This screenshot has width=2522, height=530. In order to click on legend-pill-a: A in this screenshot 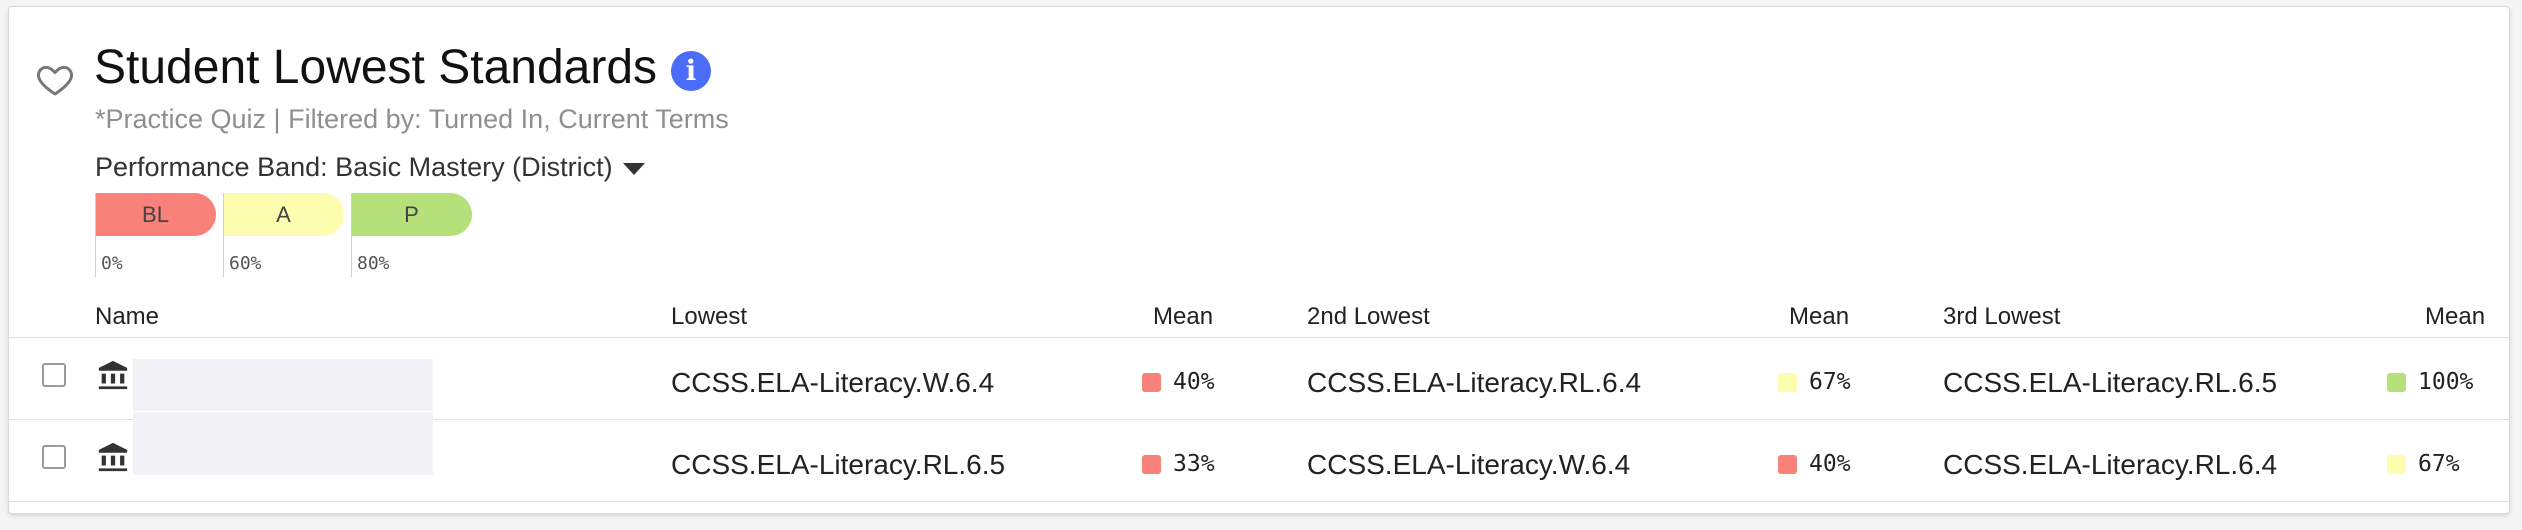, I will do `click(283, 214)`.